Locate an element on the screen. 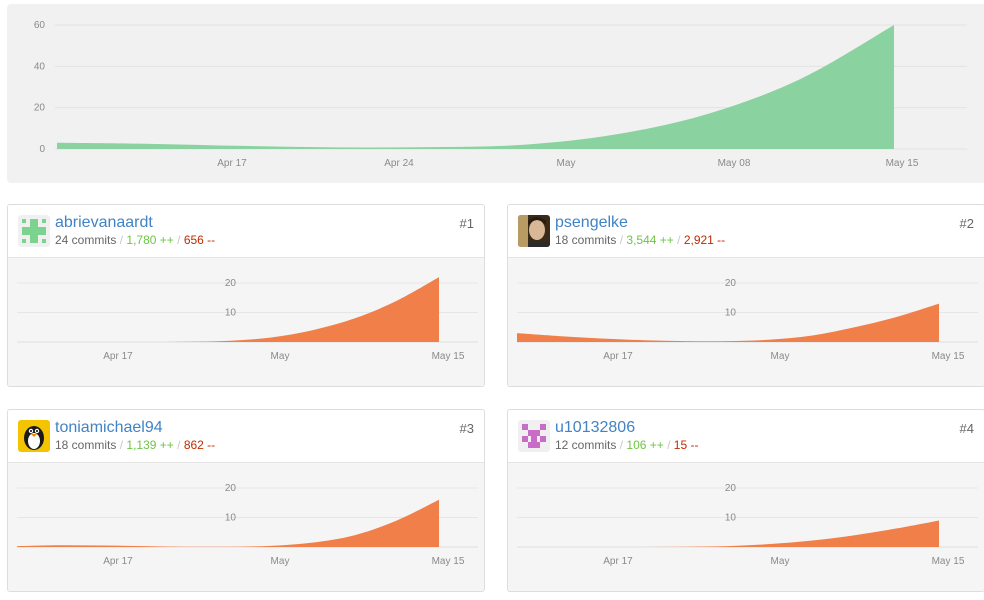 This screenshot has width=984, height=600. x-tick-label: May 08 is located at coordinates (734, 163).